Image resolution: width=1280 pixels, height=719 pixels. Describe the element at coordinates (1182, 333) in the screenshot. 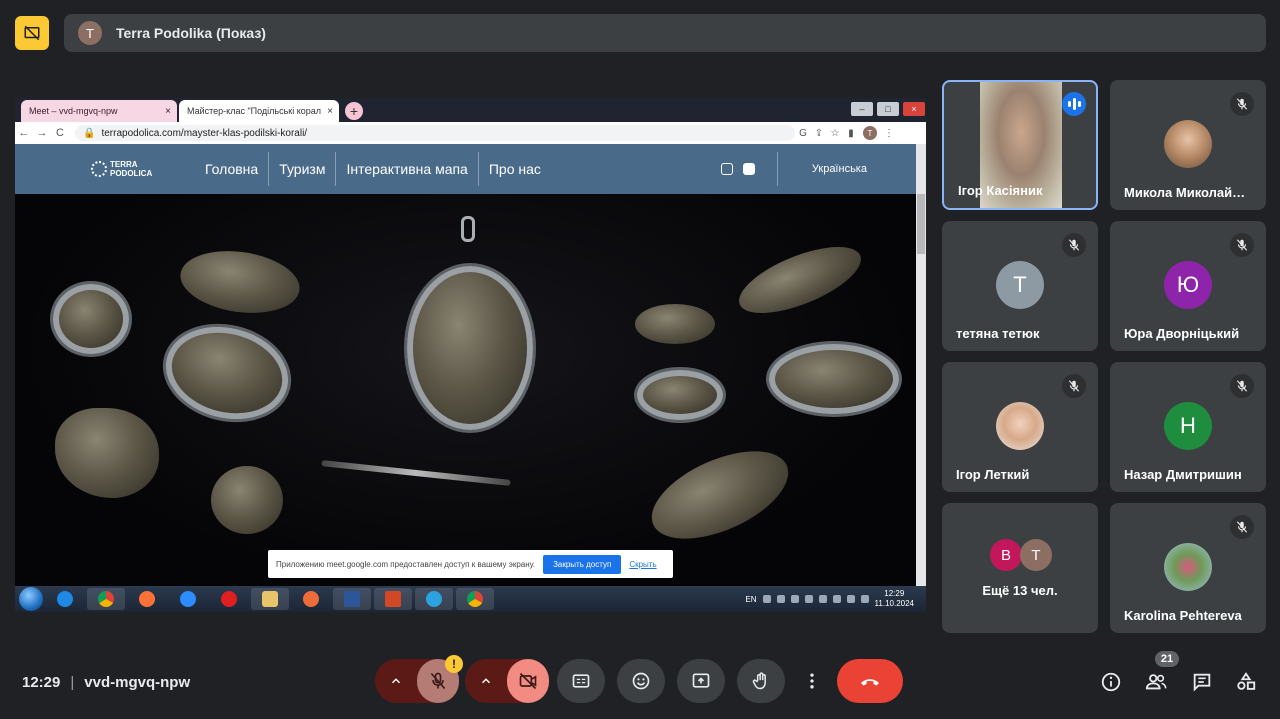

I see `participant-name: Юра Дворніцький` at that location.